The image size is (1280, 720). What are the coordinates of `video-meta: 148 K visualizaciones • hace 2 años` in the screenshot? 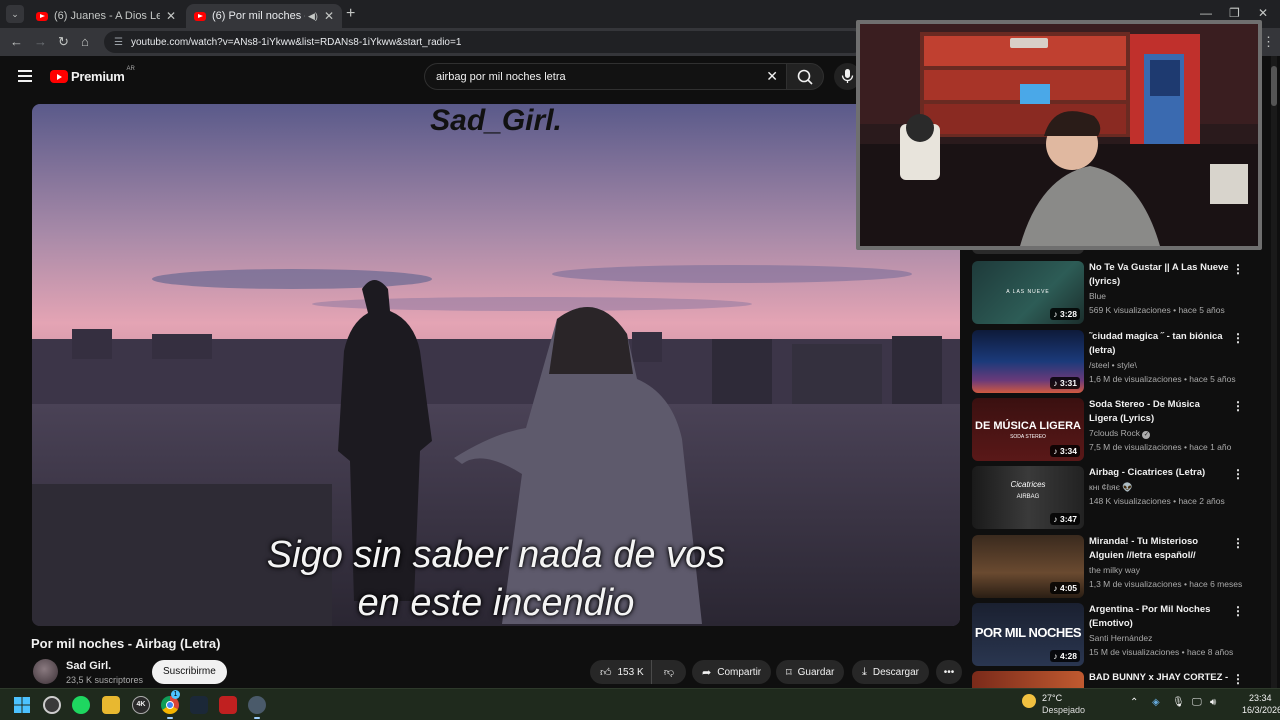 It's located at (1157, 501).